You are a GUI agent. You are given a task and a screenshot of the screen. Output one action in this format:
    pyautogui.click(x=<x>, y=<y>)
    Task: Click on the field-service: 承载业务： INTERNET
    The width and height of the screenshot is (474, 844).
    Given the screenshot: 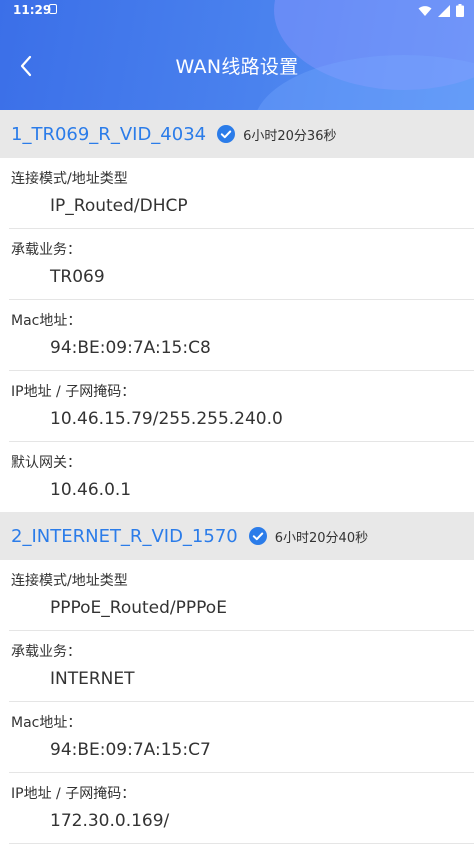 What is the action you would take?
    pyautogui.click(x=241, y=666)
    